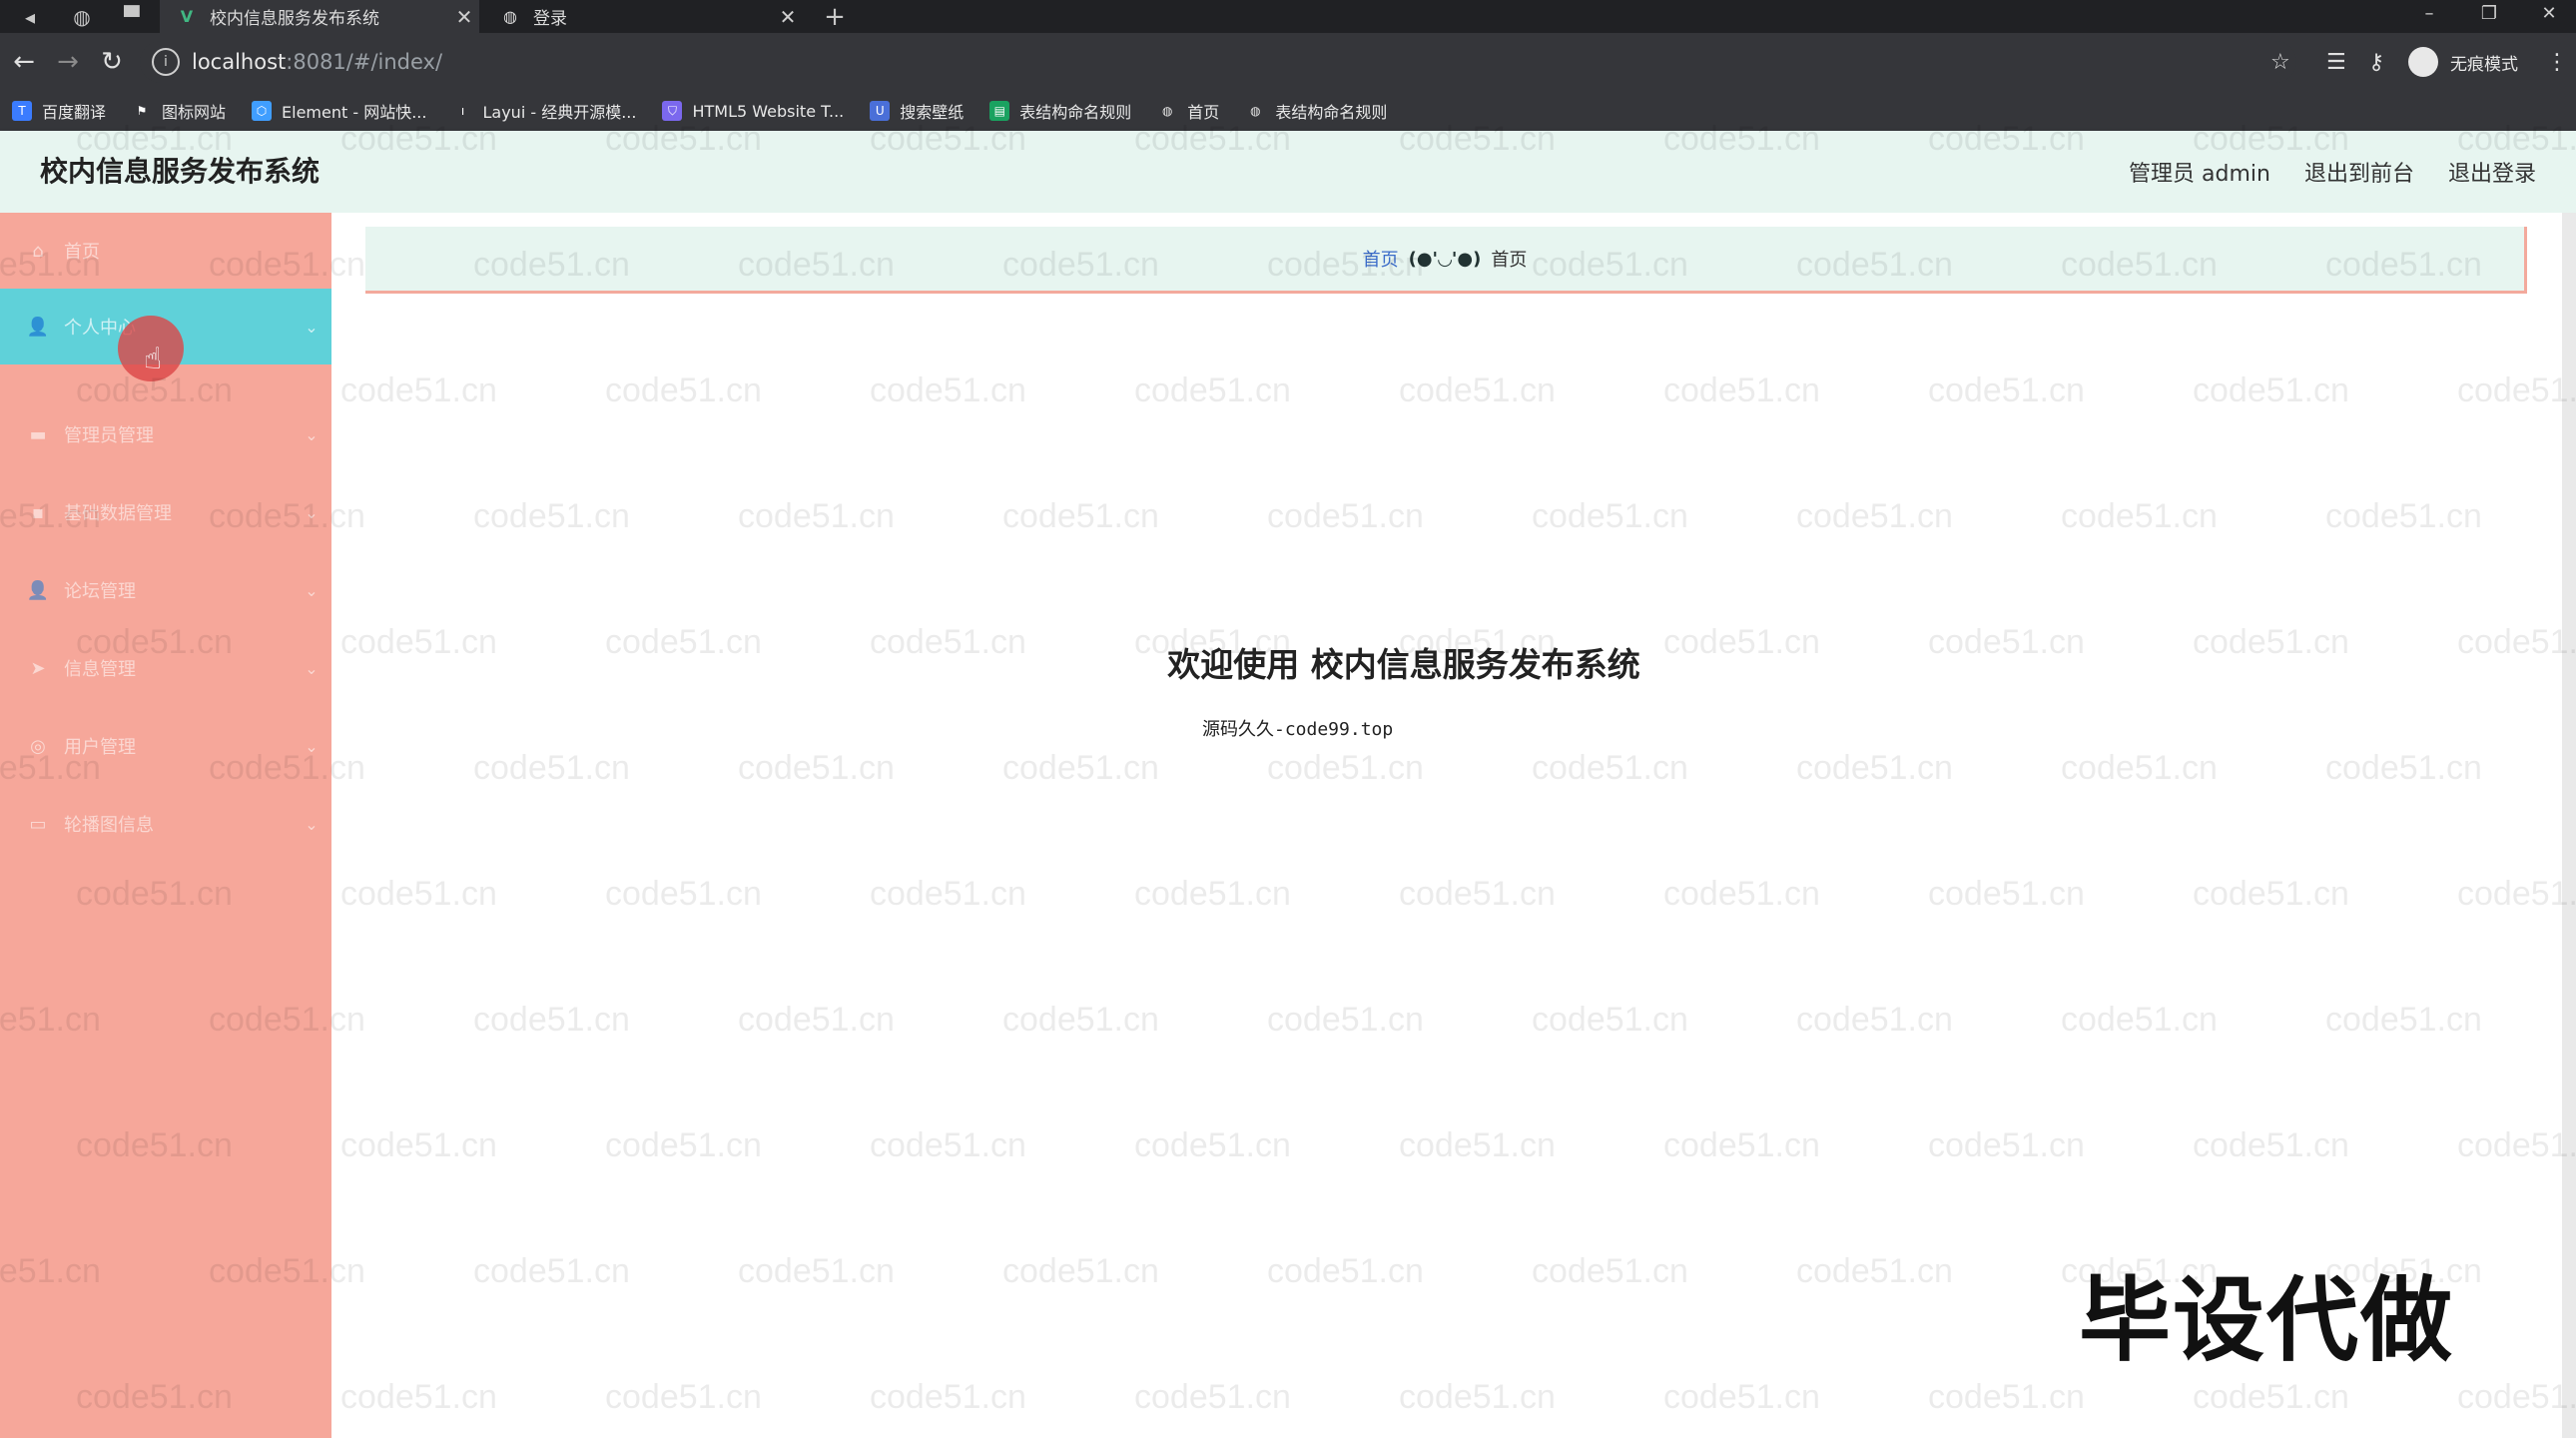 This screenshot has height=1438, width=2576. What do you see at coordinates (38, 512) in the screenshot?
I see `database-icon: ▪` at bounding box center [38, 512].